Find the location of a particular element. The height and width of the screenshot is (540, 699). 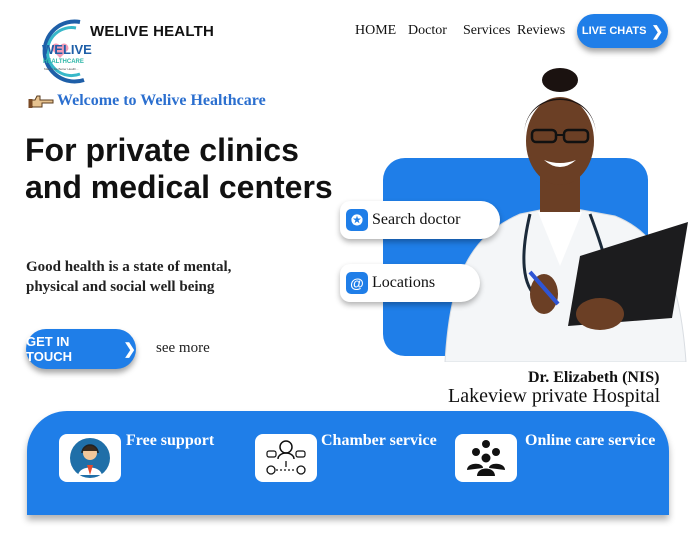

locations-label: Locations is located at coordinates (404, 282).